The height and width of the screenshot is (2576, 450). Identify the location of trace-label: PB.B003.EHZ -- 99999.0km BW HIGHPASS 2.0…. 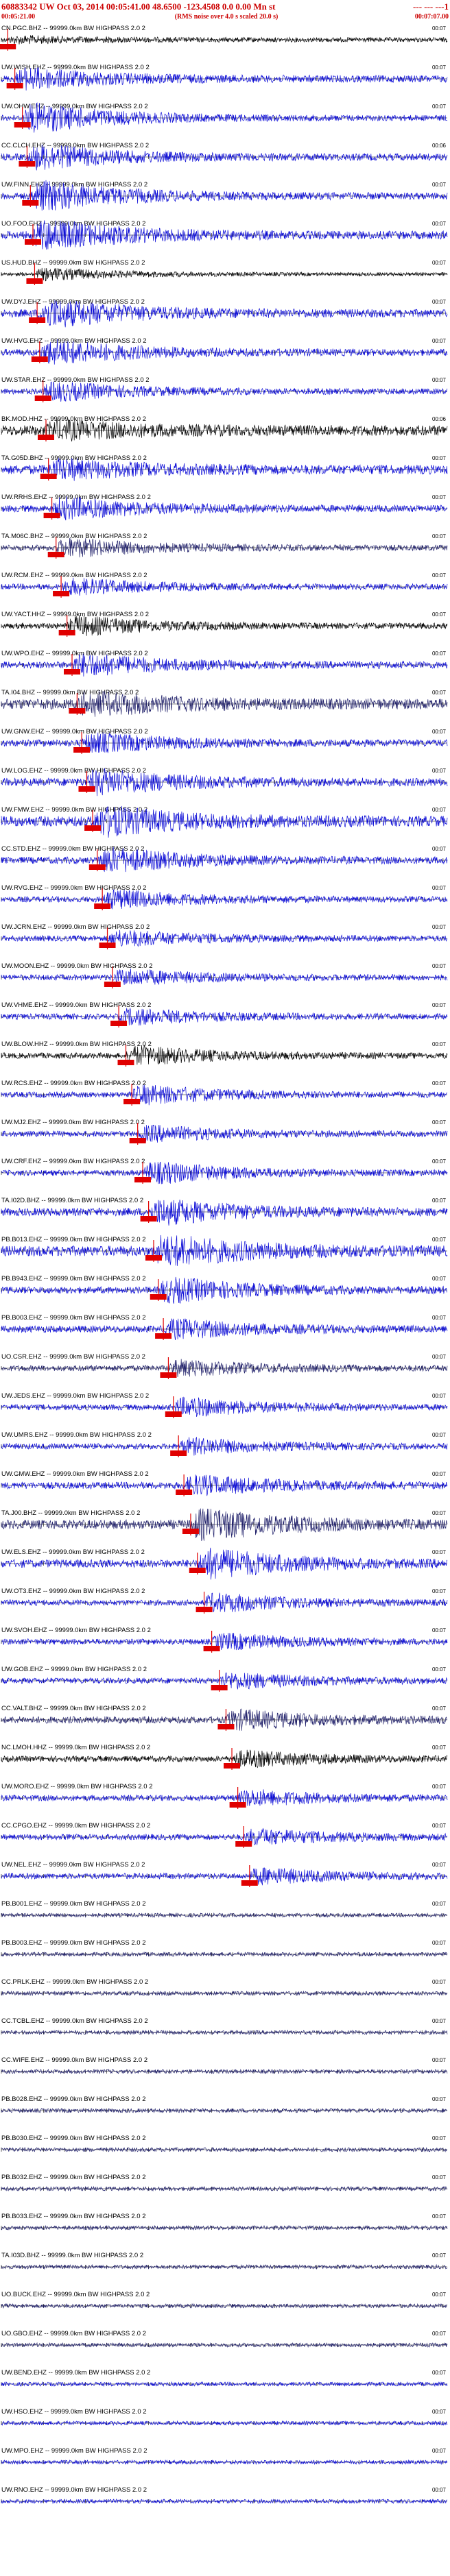
(74, 1318).